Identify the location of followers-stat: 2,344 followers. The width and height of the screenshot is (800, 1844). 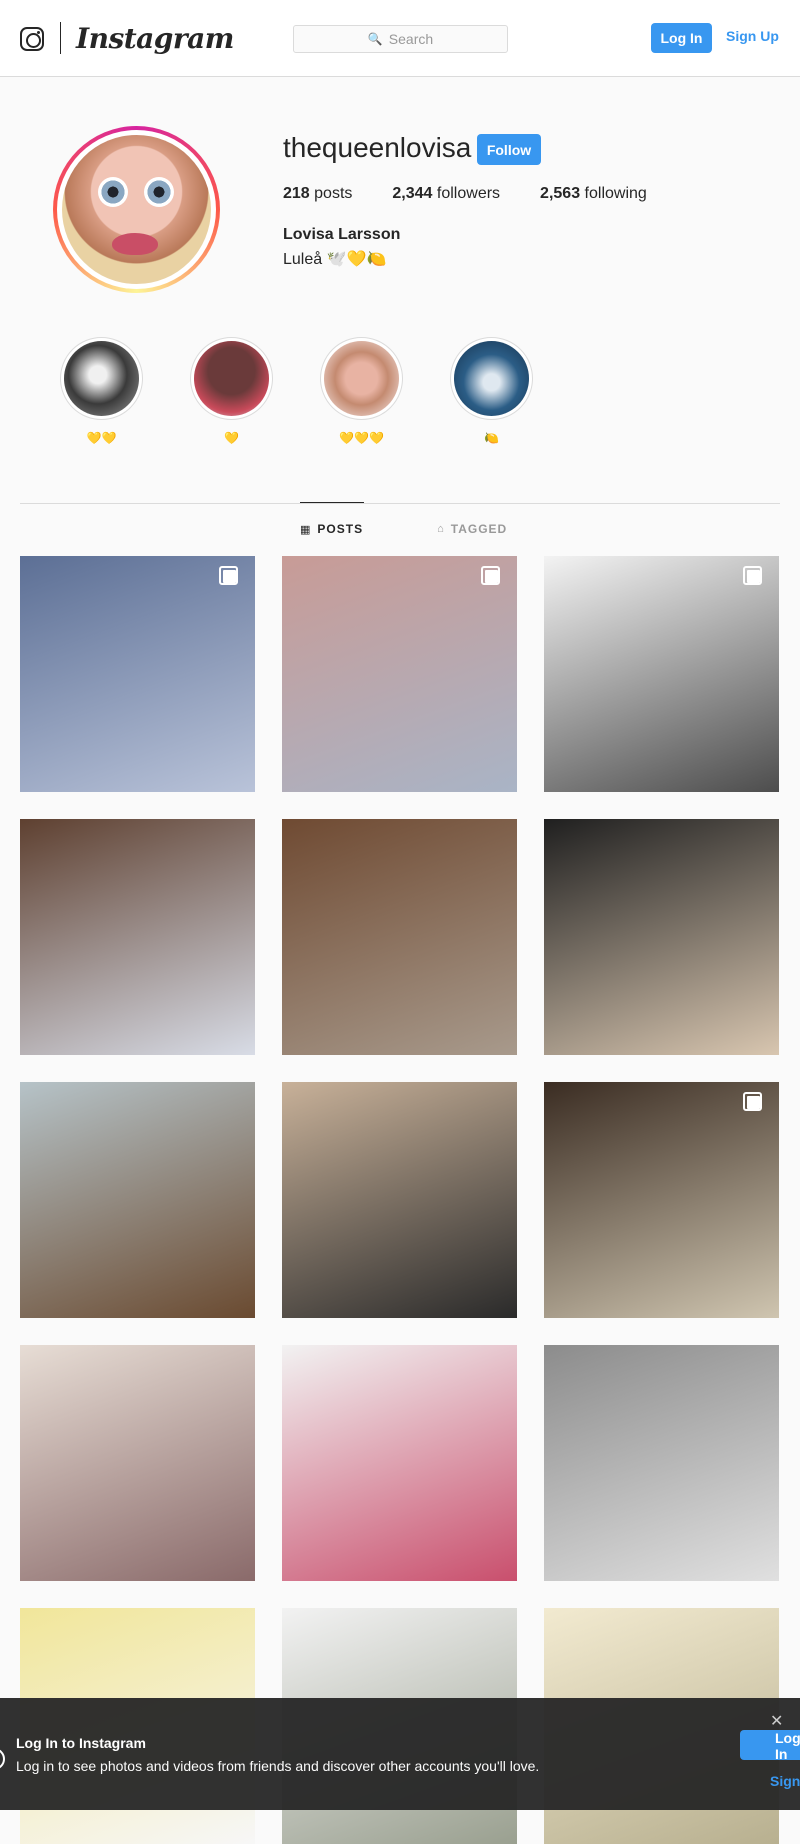
(446, 194).